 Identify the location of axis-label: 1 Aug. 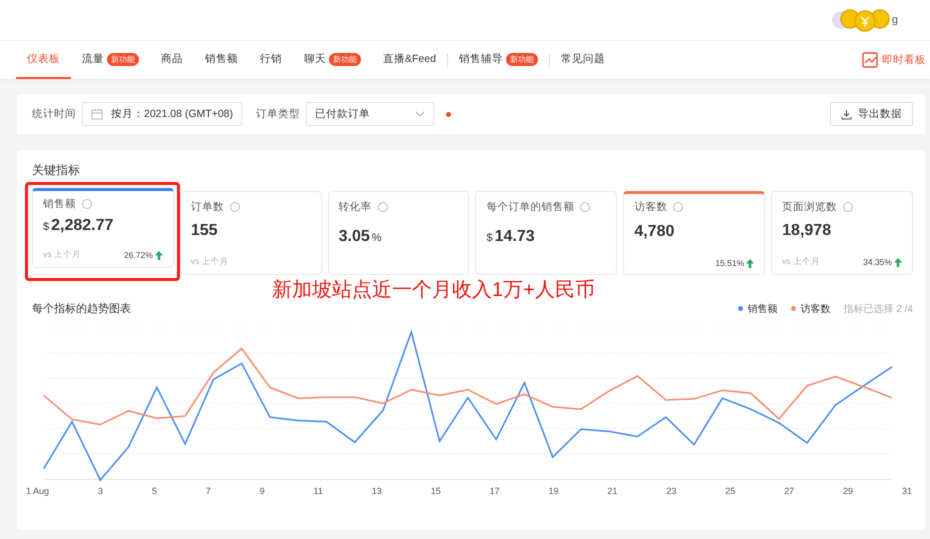
(38, 491).